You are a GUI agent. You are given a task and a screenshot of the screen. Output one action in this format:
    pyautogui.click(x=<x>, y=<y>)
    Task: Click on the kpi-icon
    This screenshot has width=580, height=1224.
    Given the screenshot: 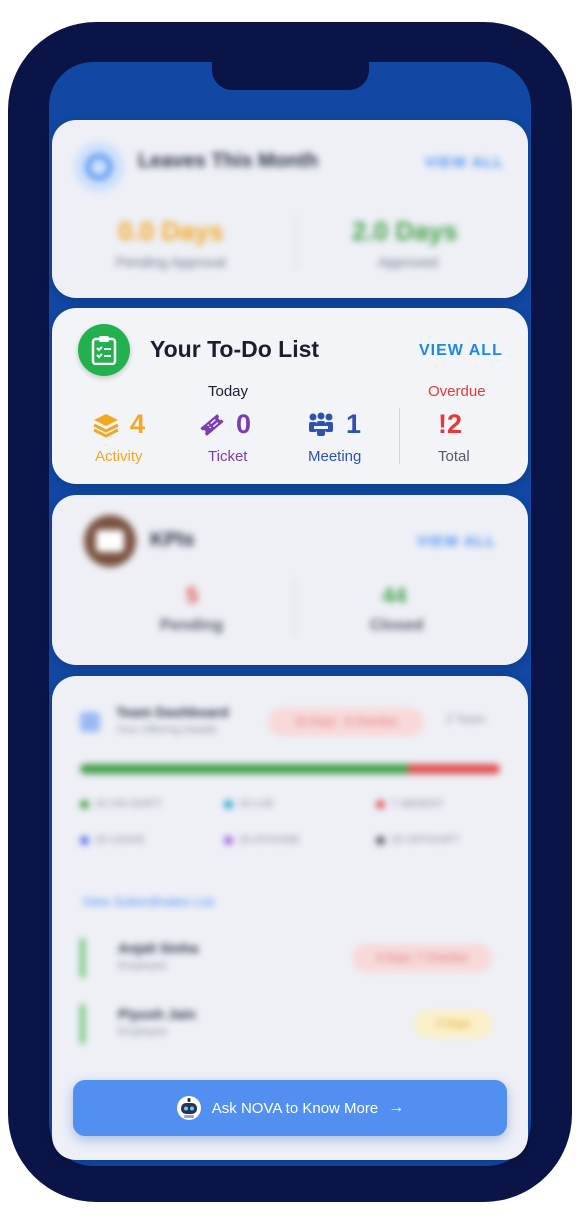 What is the action you would take?
    pyautogui.click(x=110, y=541)
    